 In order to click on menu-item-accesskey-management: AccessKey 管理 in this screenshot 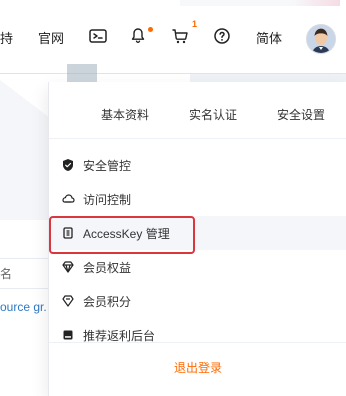, I will do `click(197, 235)`.